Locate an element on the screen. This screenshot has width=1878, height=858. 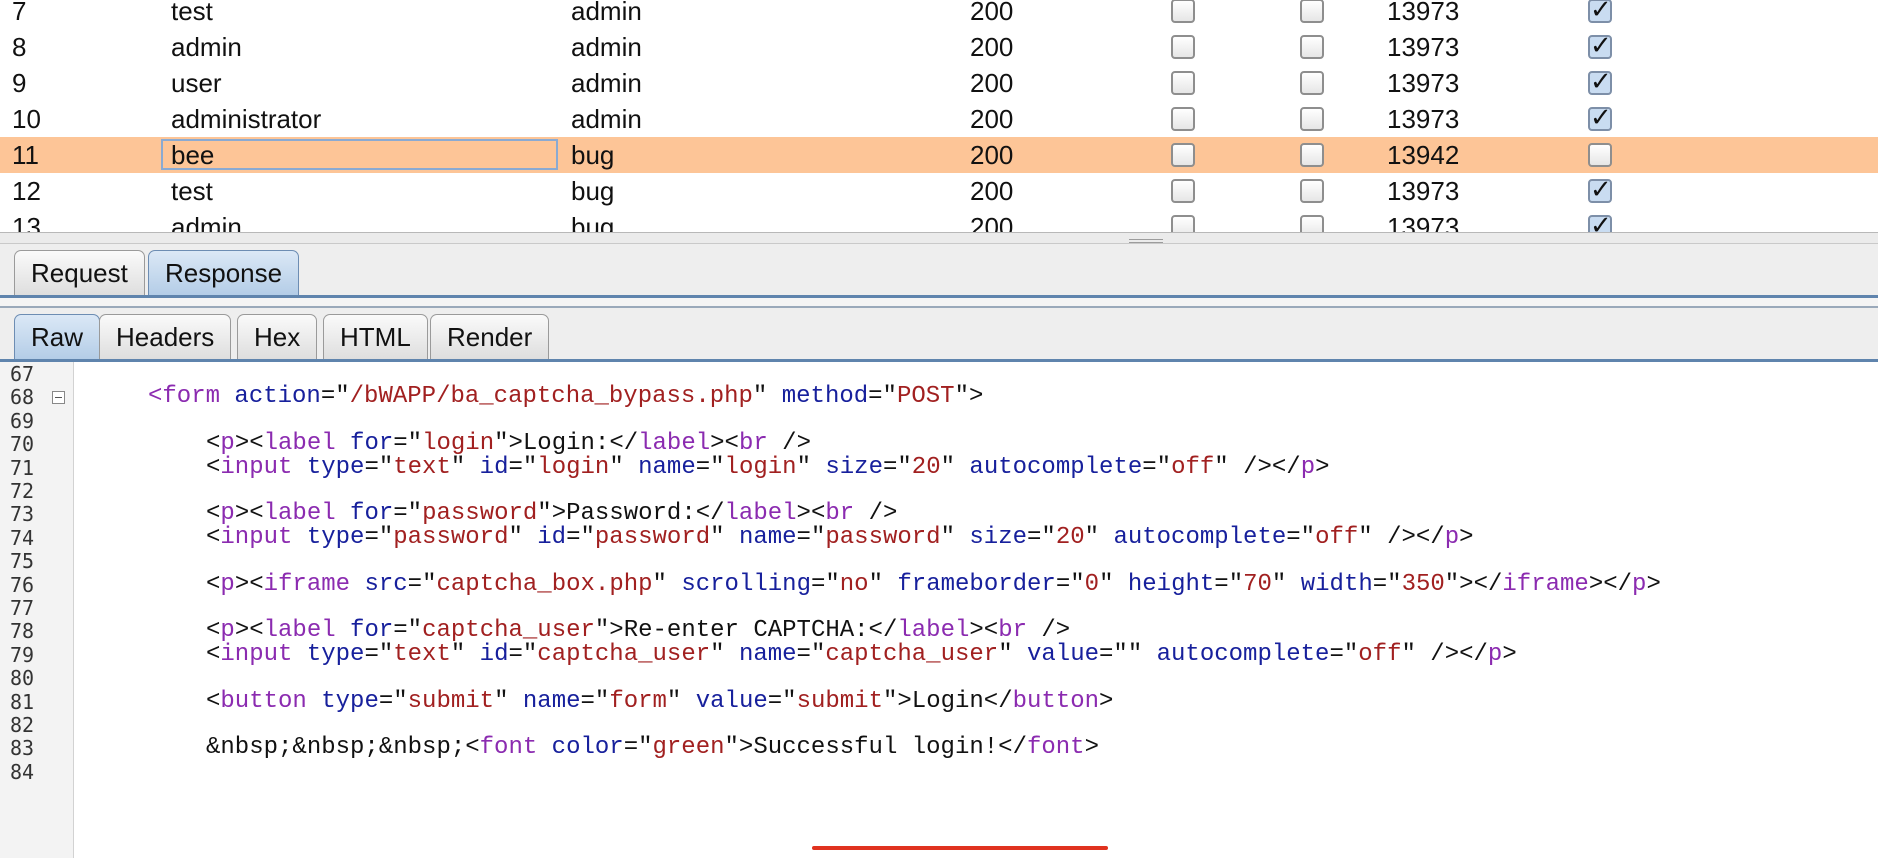
table-row: 9 user admin 200 13973 is located at coordinates (939, 83).